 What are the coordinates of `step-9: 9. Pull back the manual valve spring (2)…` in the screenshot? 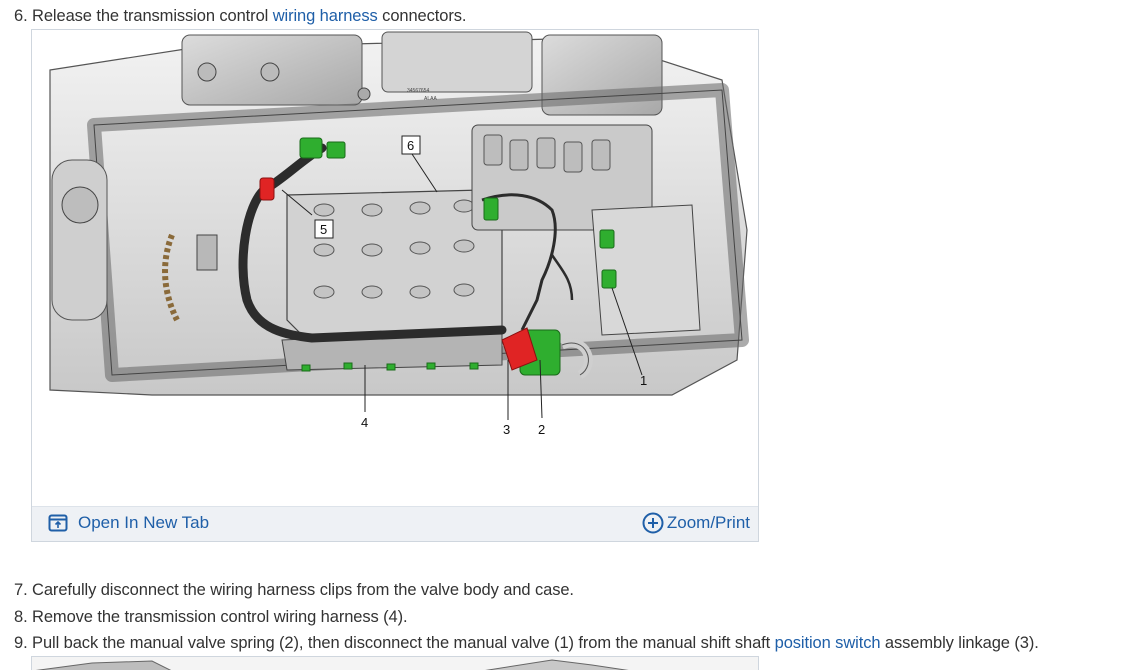 It's located at (526, 643).